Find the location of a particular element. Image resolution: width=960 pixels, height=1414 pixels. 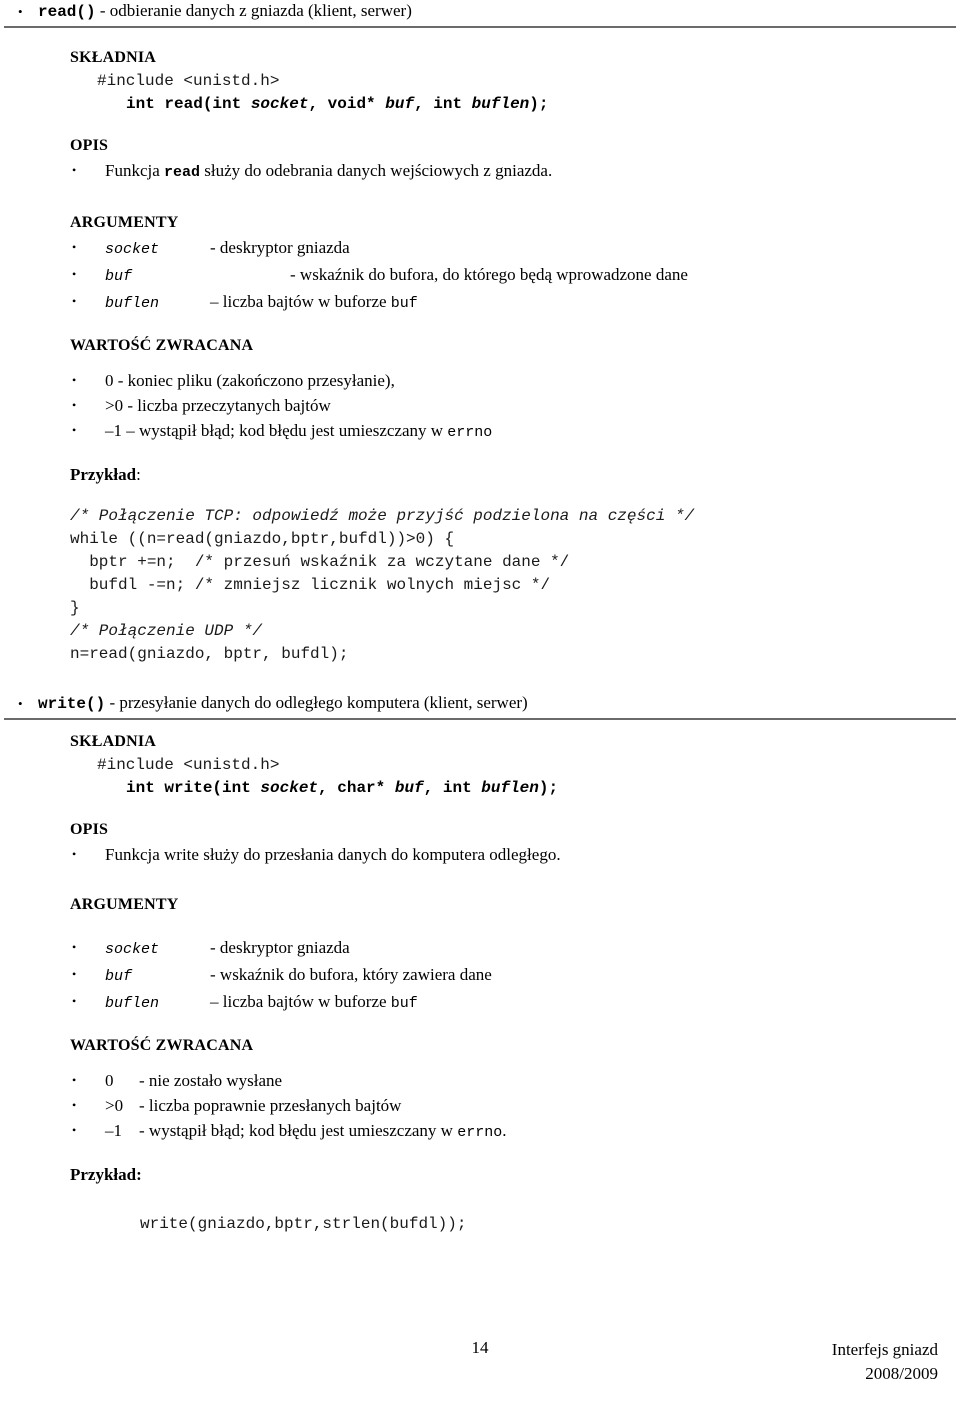

write-function-name: write() is located at coordinates (72, 704).